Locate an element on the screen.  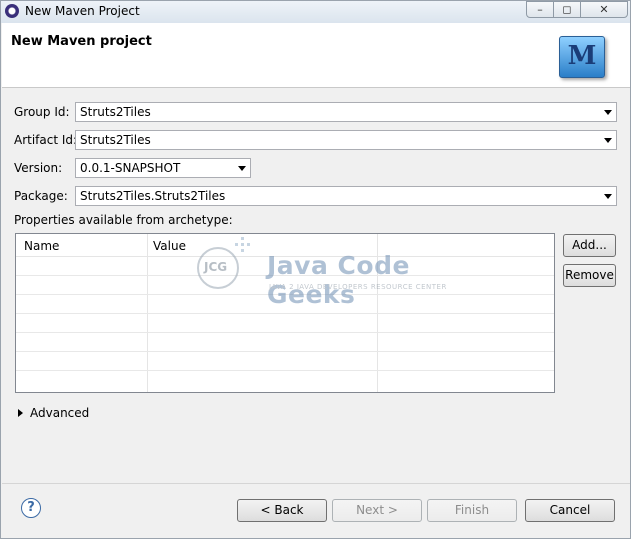
cancel-button: Cancel is located at coordinates (570, 510).